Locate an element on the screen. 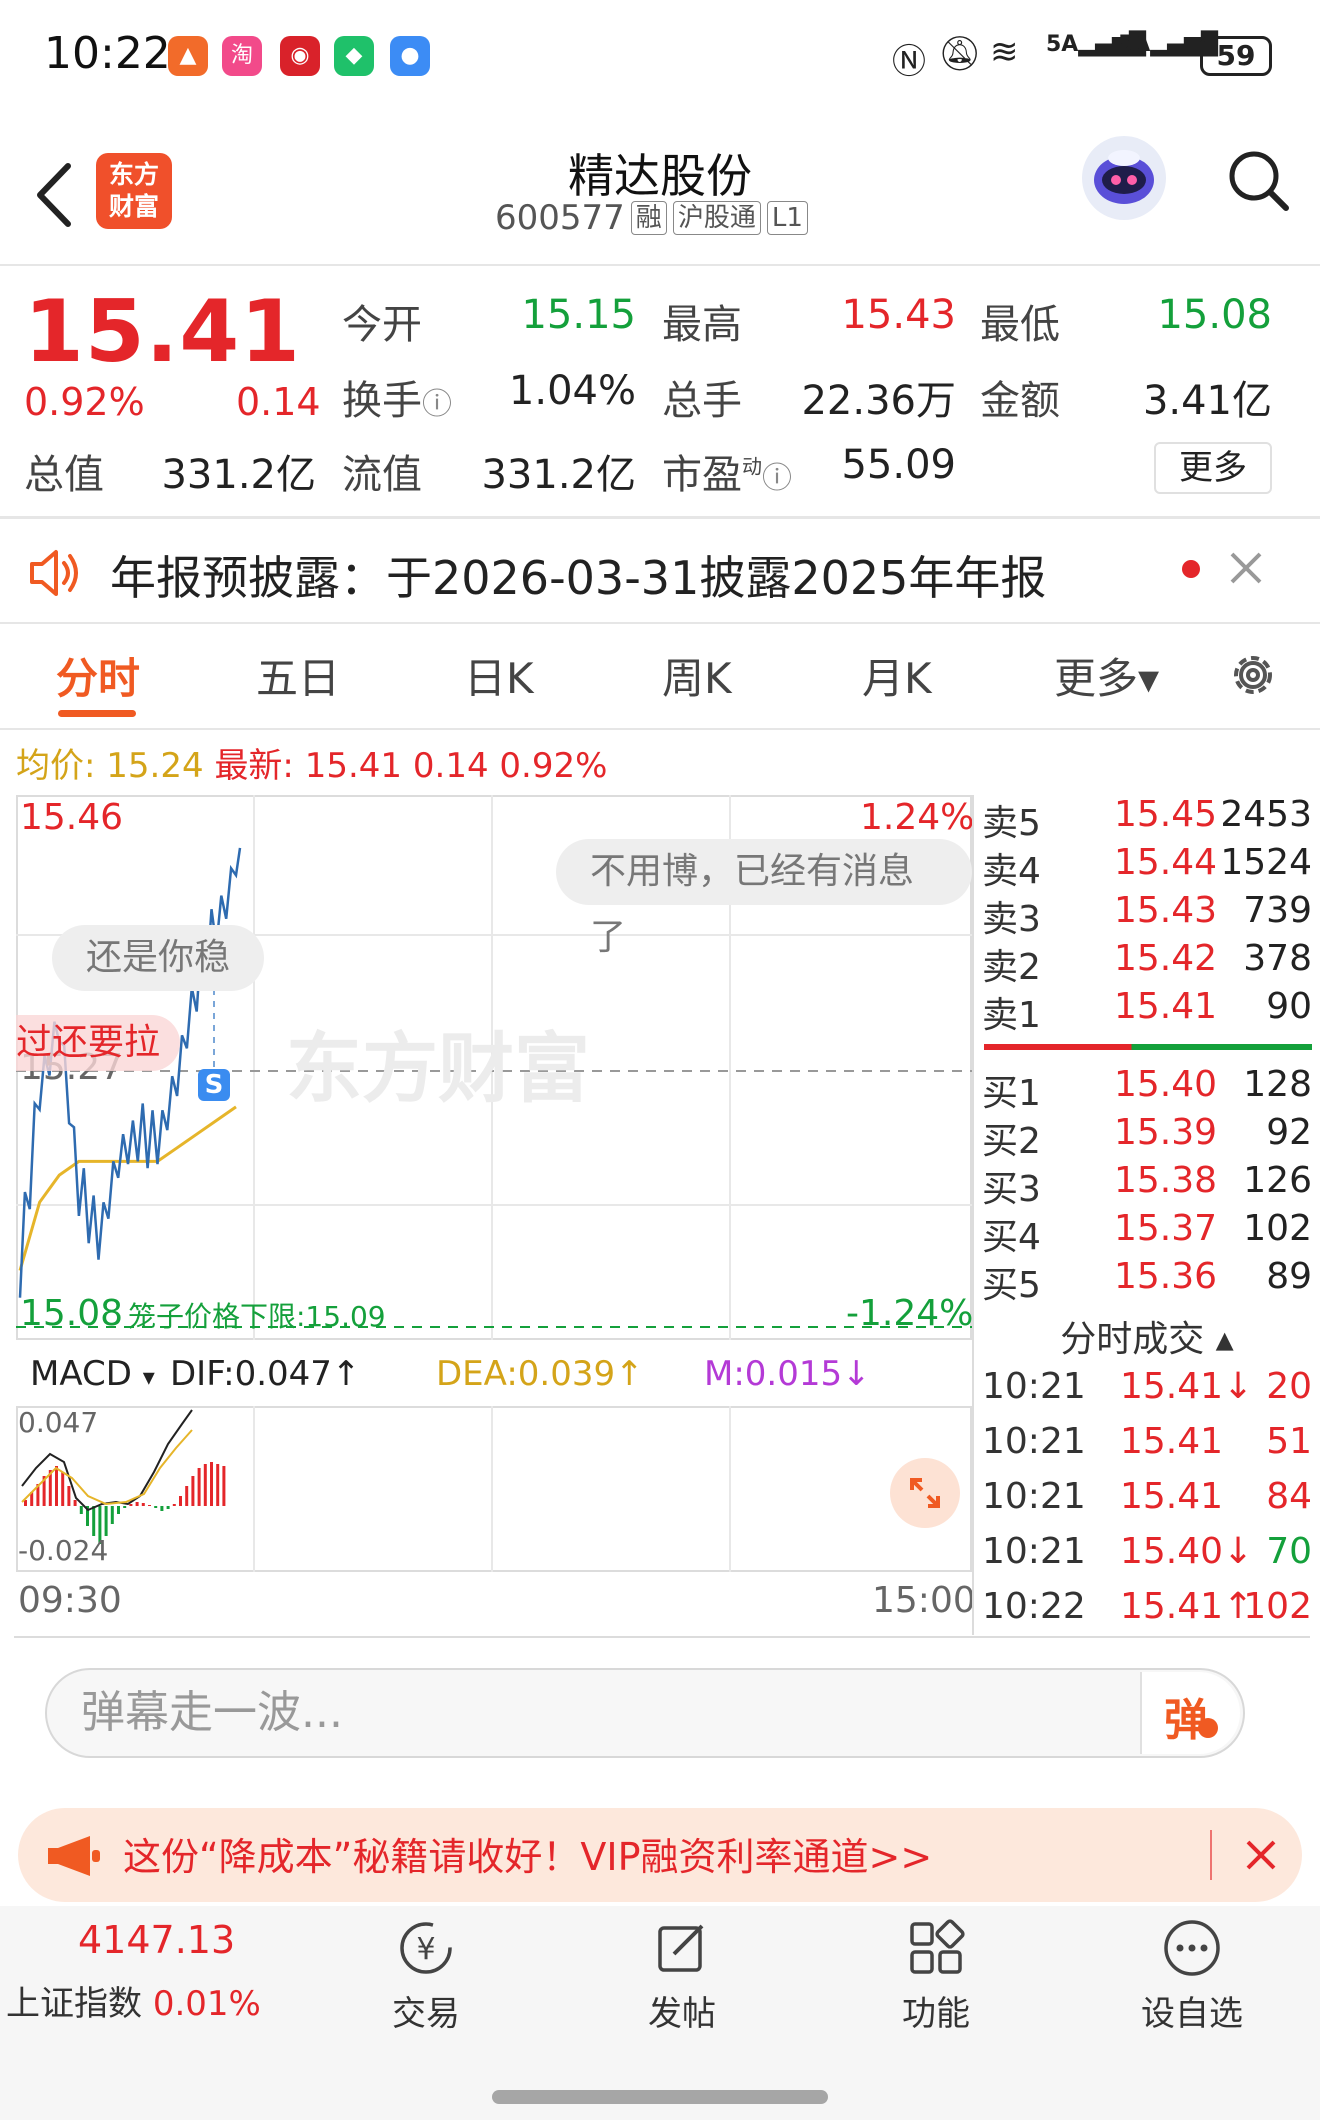  tab-weekly-k: 周K is located at coordinates (697, 675).